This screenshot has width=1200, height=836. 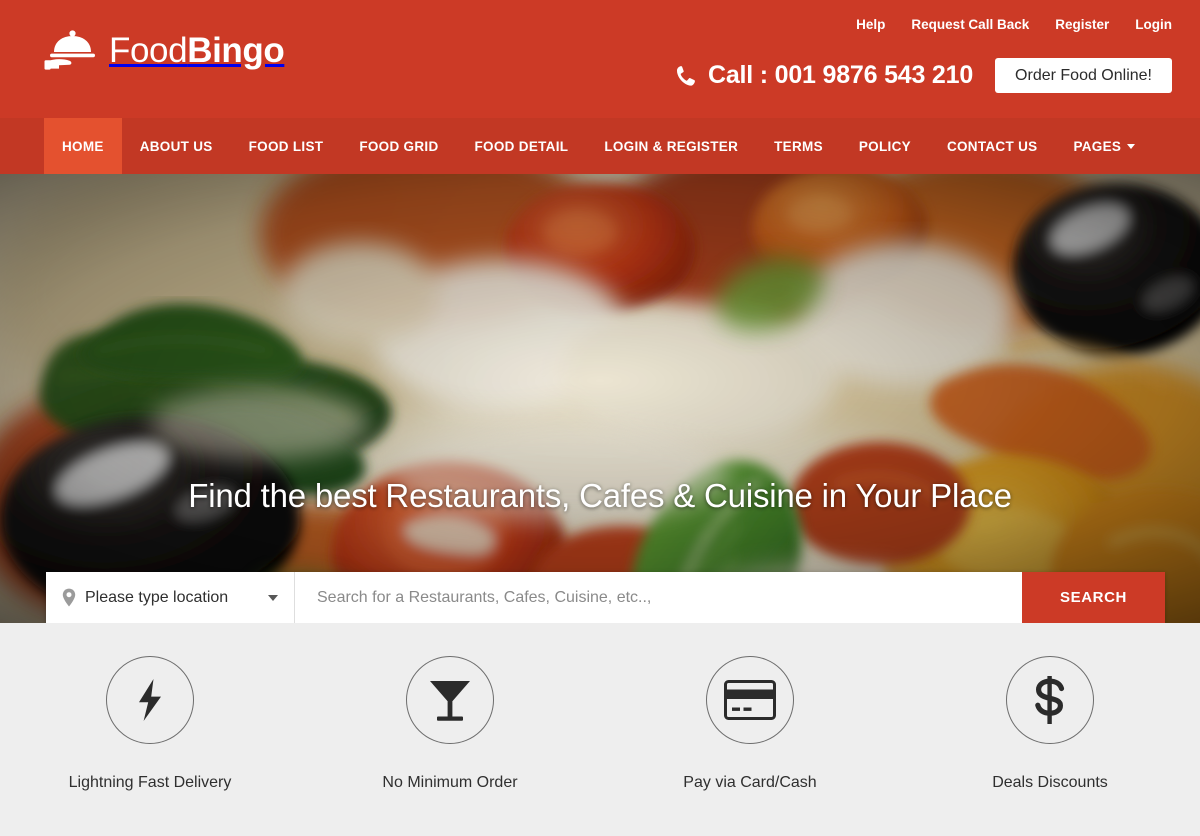 I want to click on nav-item-login-register: LOGIN & REGISTER, so click(x=671, y=146).